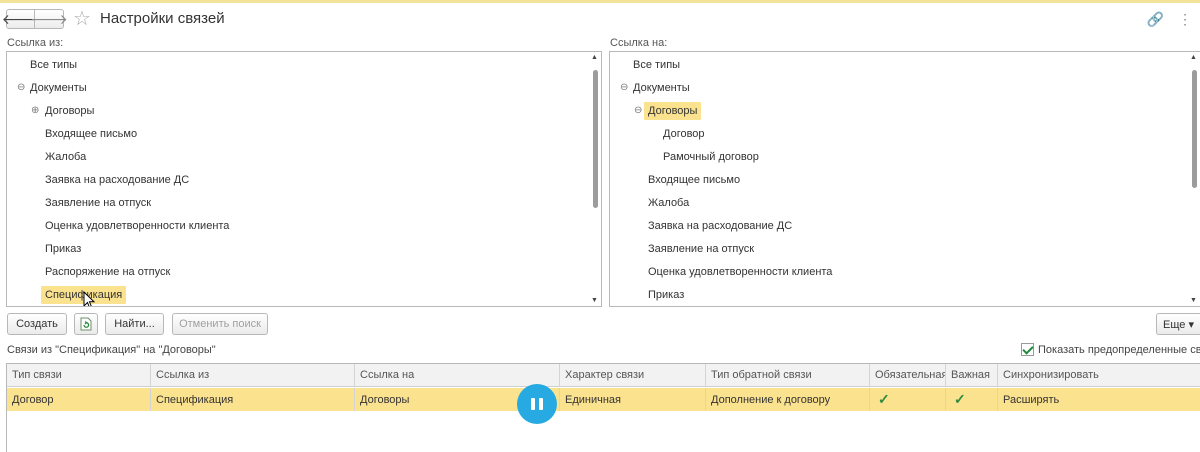  What do you see at coordinates (1099, 375) in the screenshot?
I see `column-header-sync: Синхронизировать` at bounding box center [1099, 375].